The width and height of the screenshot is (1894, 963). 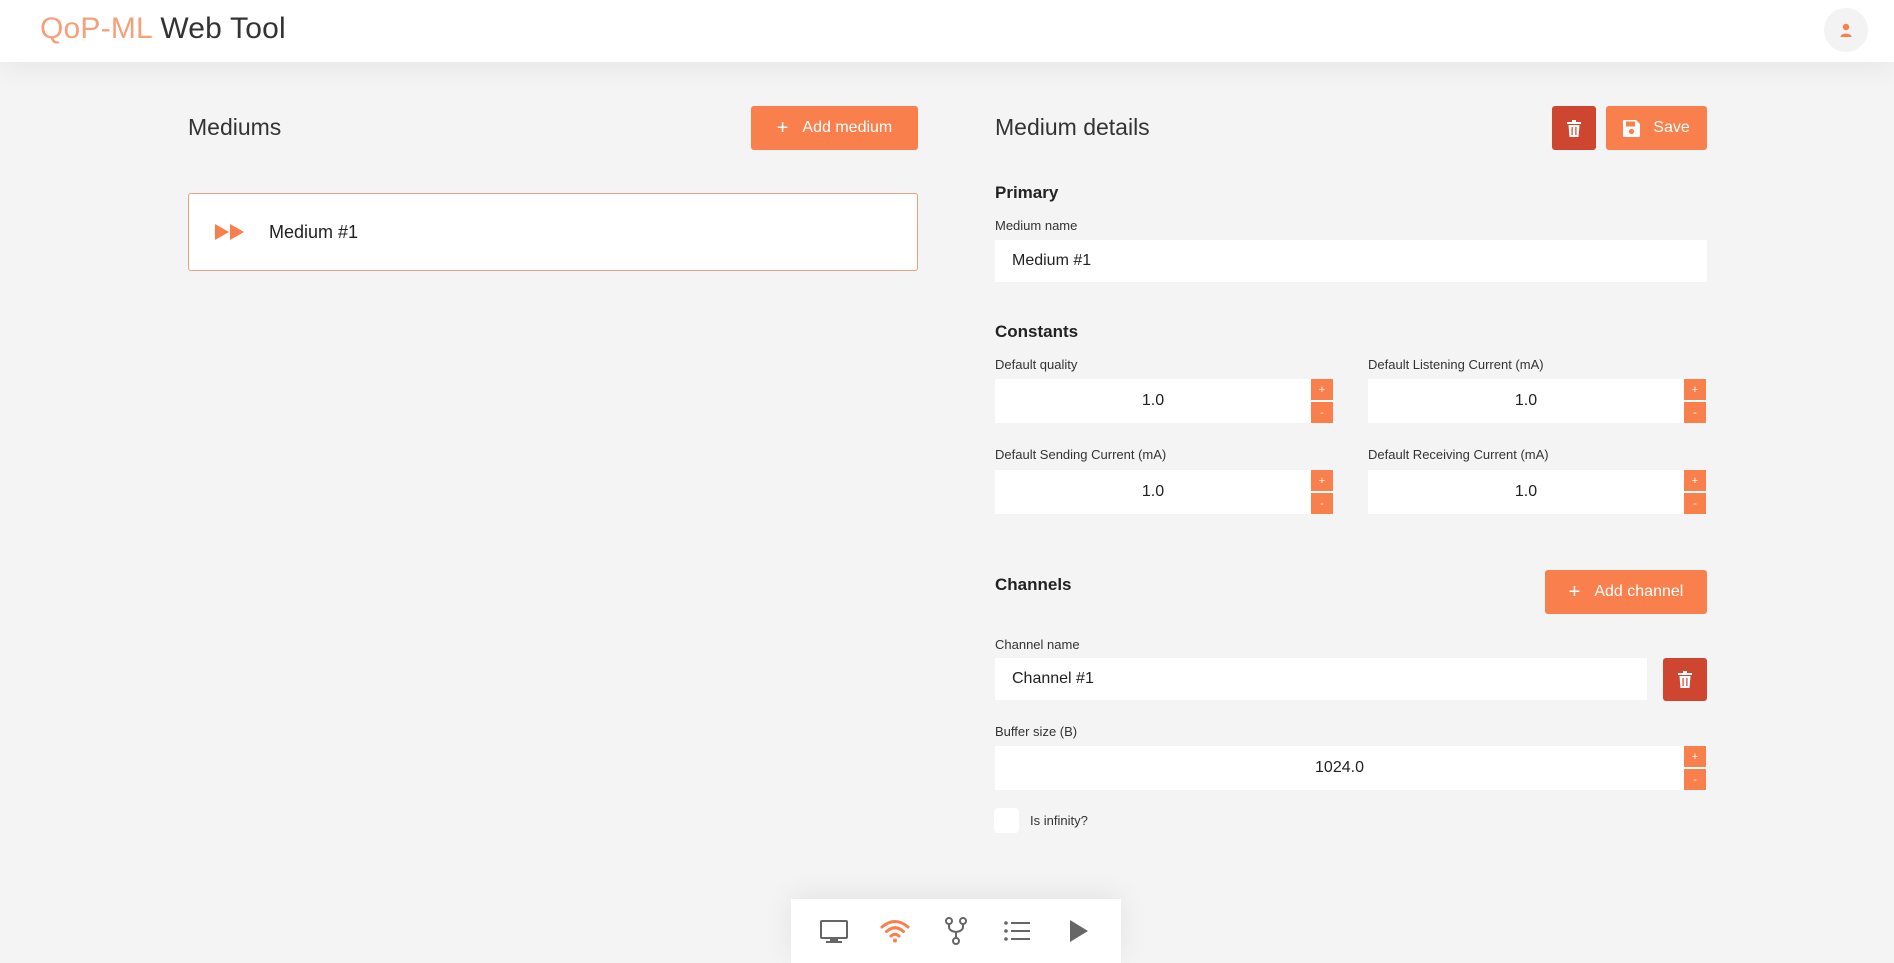 I want to click on delete-medium-button, so click(x=1574, y=128).